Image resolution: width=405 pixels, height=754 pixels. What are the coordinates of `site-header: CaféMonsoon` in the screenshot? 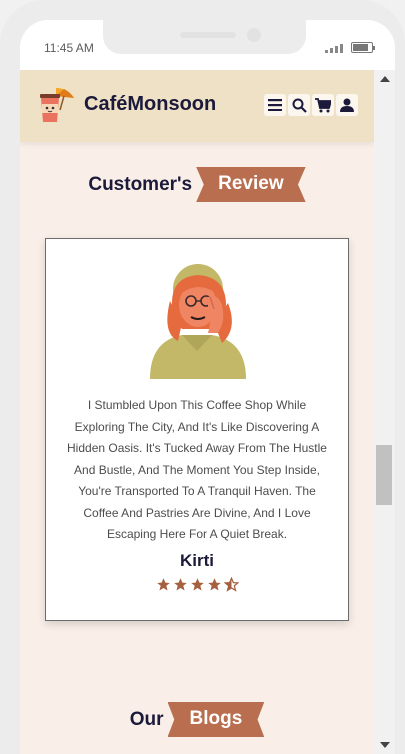 It's located at (197, 106).